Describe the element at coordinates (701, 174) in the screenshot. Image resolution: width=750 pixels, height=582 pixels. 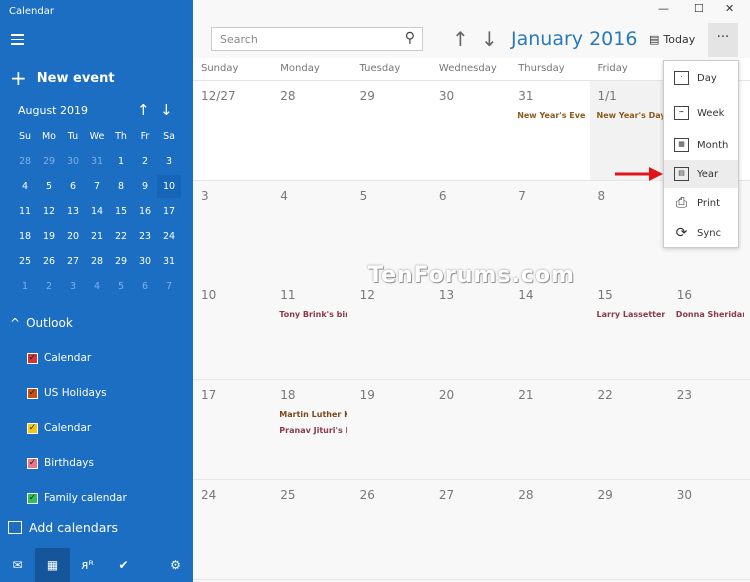
I see `menu-item-year: ▤ Year` at that location.